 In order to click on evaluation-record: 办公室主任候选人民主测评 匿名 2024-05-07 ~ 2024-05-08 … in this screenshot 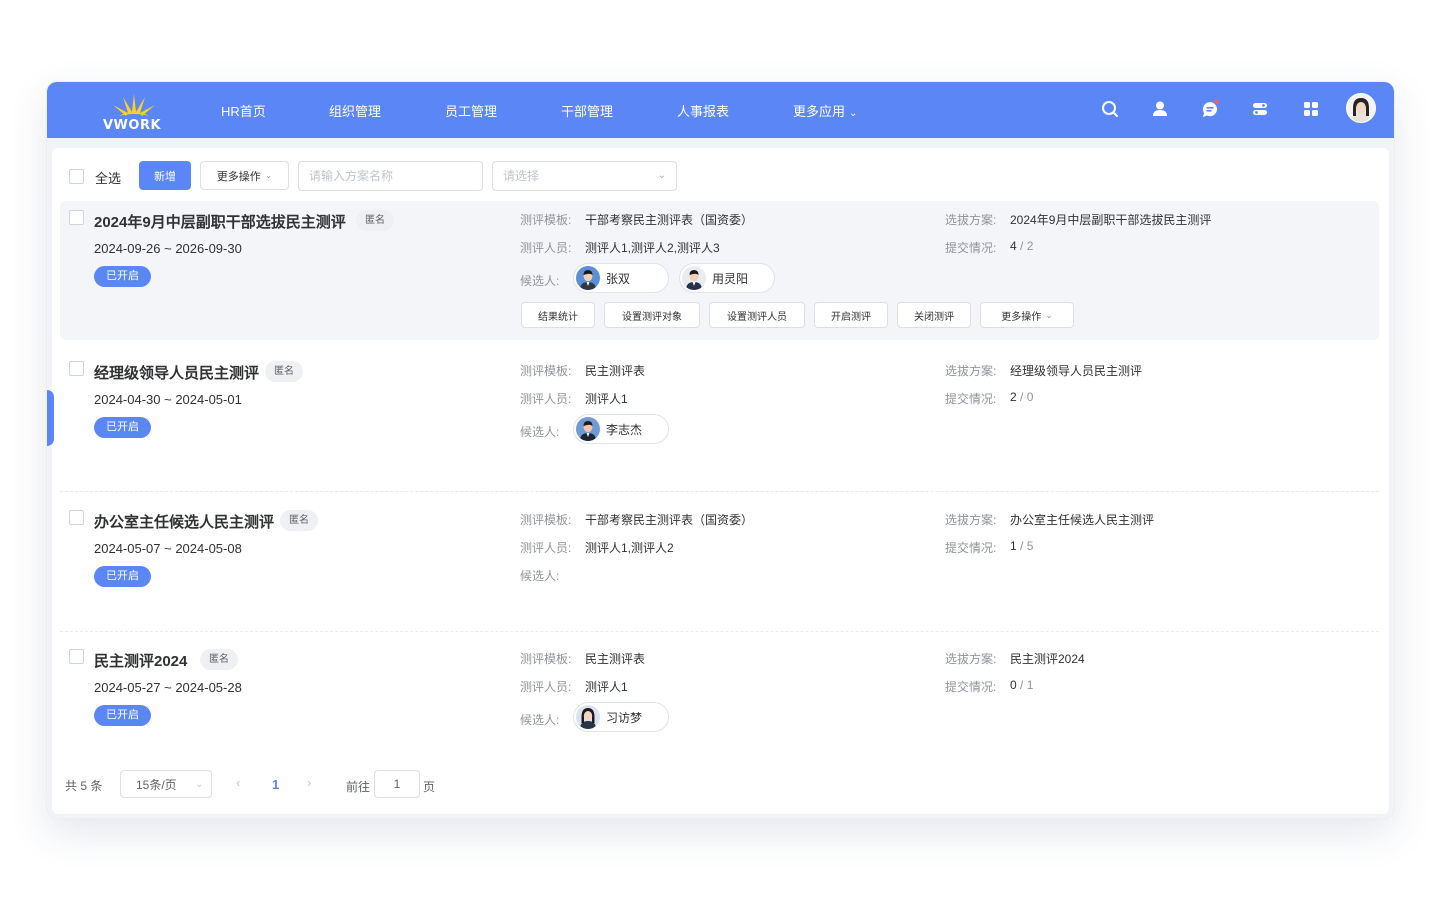, I will do `click(719, 562)`.